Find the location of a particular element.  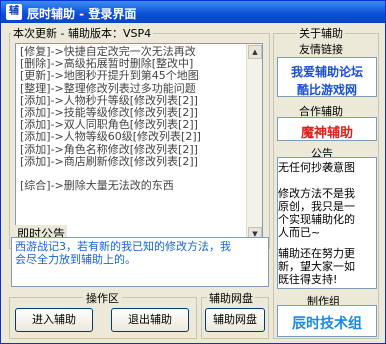

team-box: 辰时技术组 is located at coordinates (327, 321).